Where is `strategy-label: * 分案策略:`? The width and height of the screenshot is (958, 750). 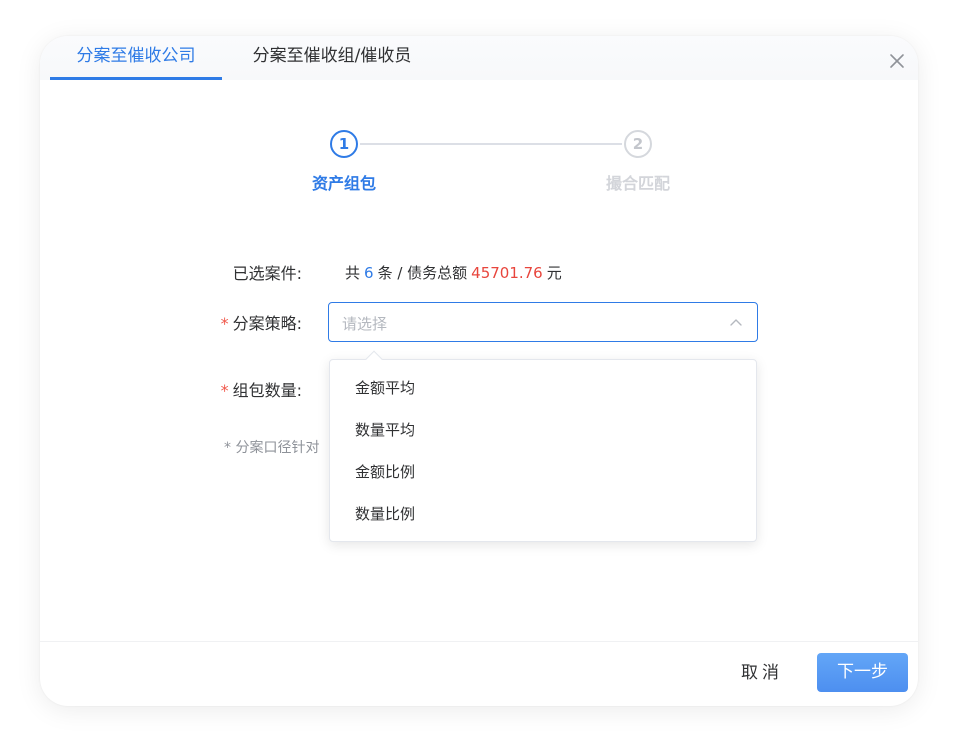 strategy-label: * 分案策略: is located at coordinates (222, 322).